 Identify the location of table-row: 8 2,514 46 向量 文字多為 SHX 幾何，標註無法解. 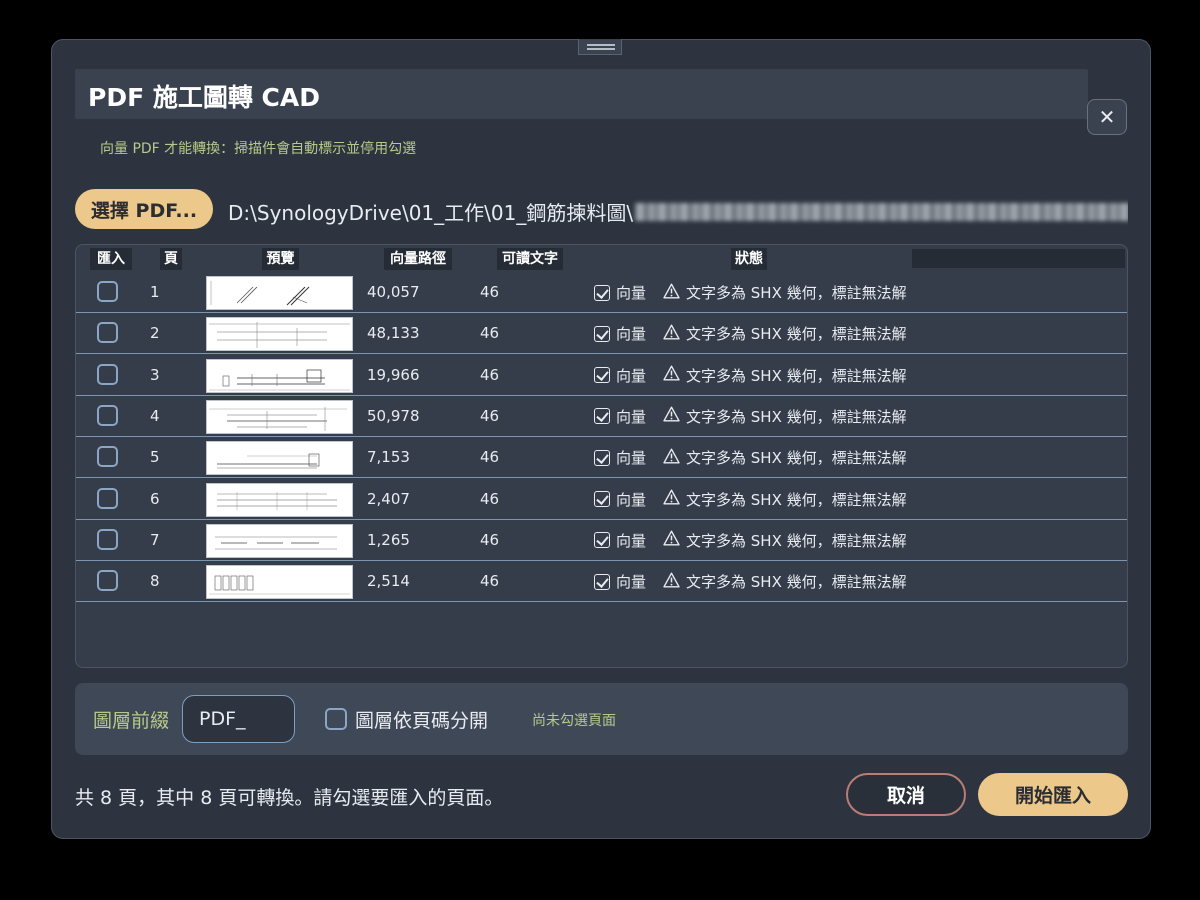
(601, 582).